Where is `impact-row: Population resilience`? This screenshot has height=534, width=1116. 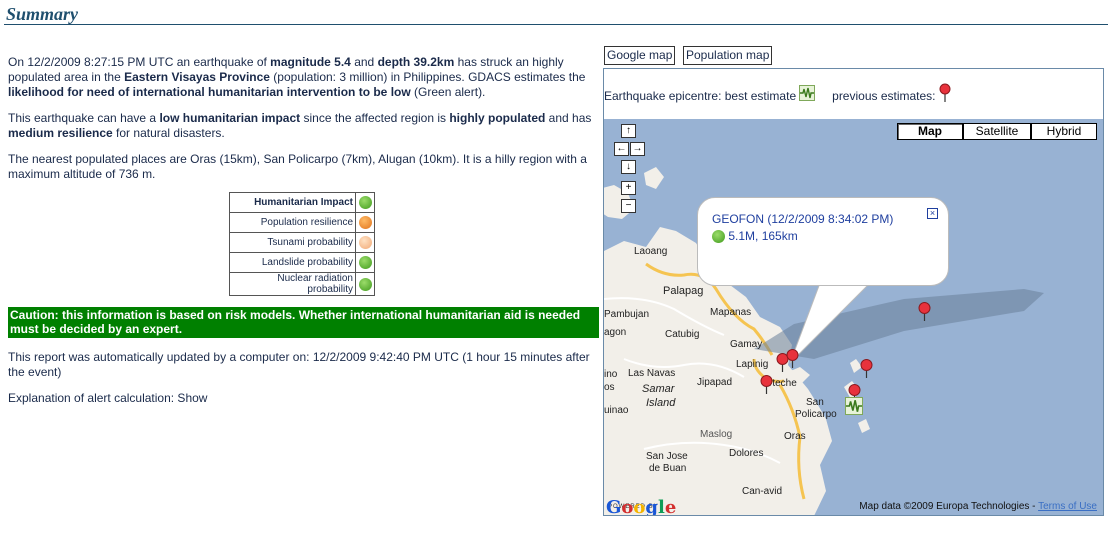
impact-row: Population resilience is located at coordinates (302, 222).